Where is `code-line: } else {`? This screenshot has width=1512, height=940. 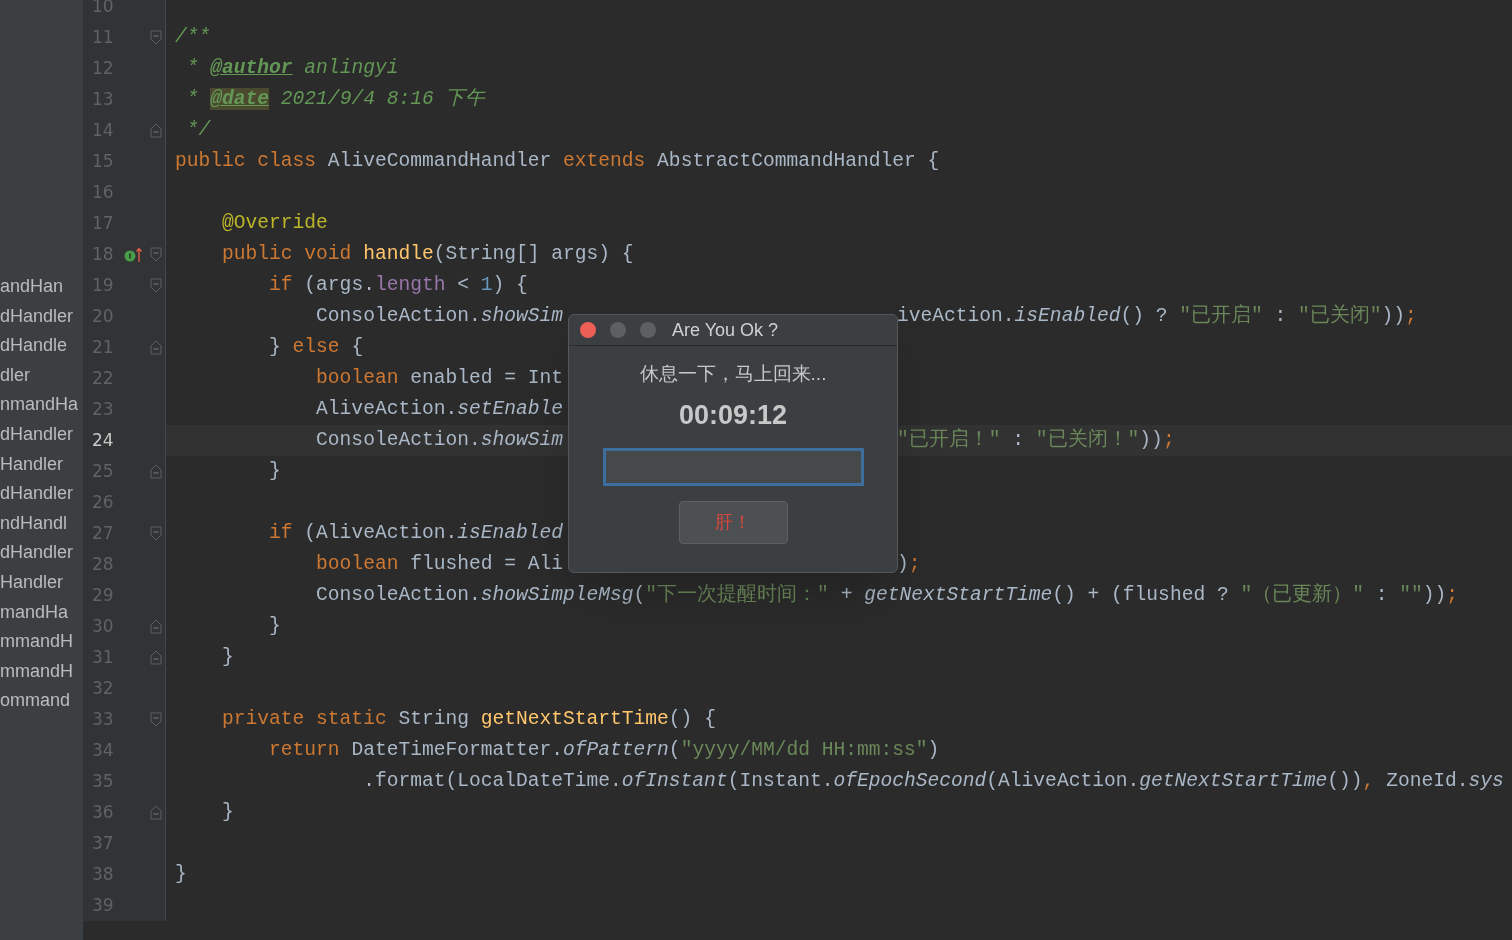
code-line: } else { is located at coordinates (316, 347).